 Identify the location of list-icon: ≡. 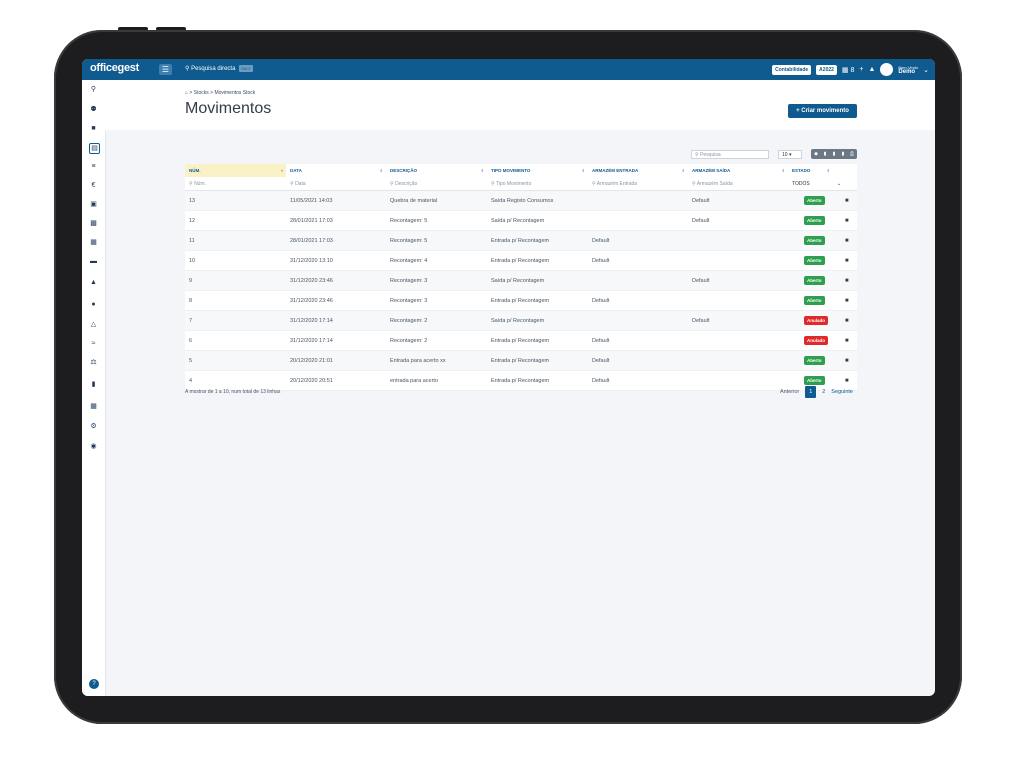
(93, 166).